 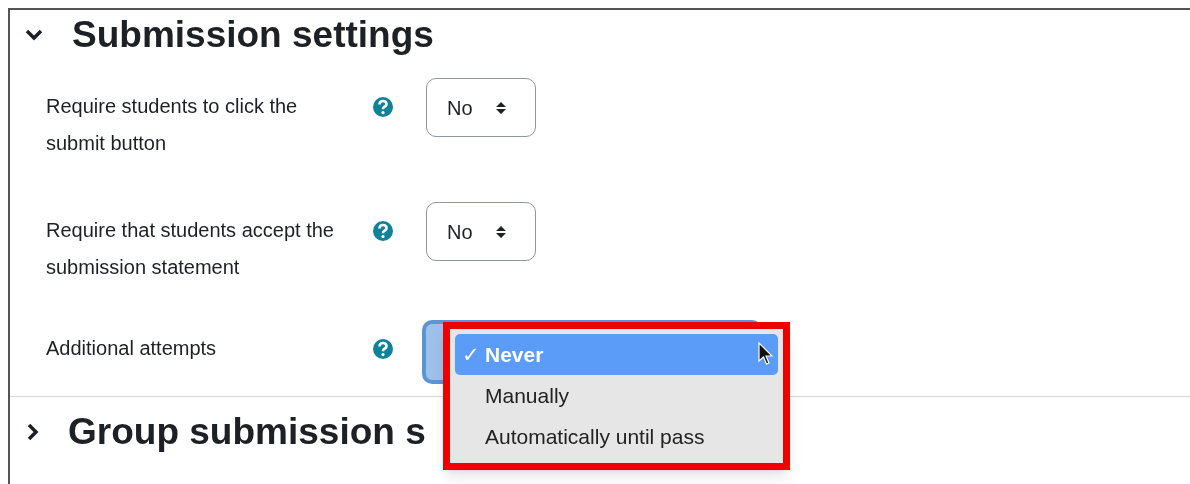 What do you see at coordinates (766, 354) in the screenshot?
I see `cursor-icon` at bounding box center [766, 354].